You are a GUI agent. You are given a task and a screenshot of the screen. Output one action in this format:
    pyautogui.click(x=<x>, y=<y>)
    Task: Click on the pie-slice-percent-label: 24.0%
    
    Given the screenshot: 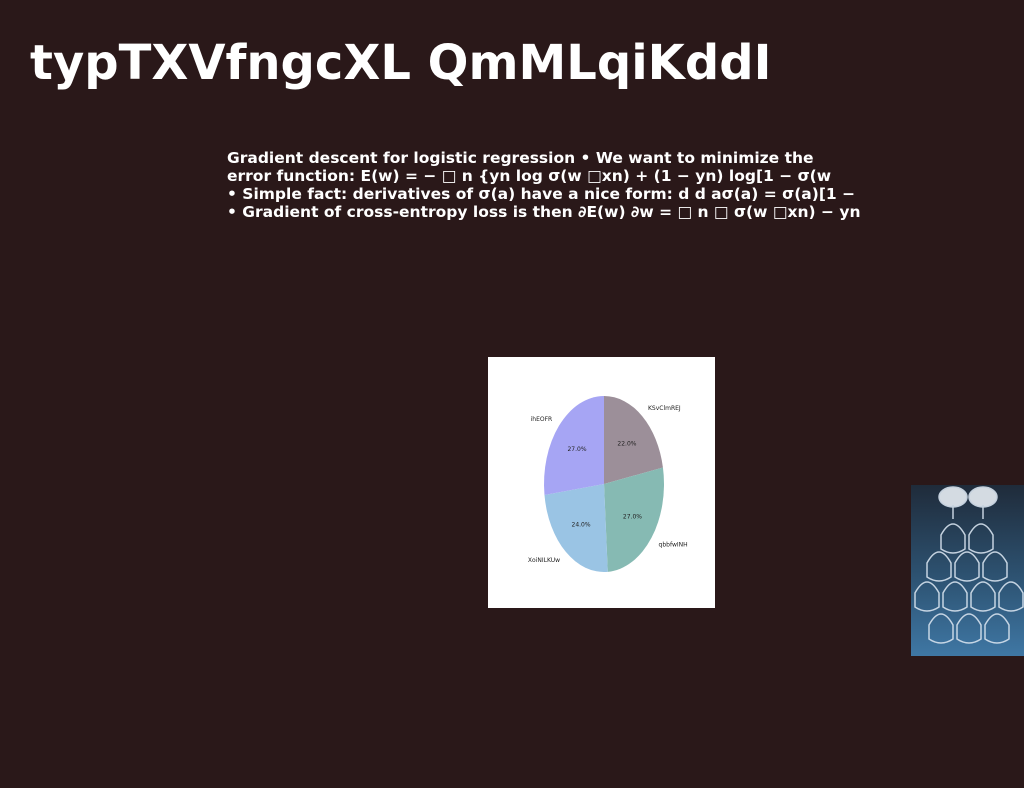 What is the action you would take?
    pyautogui.click(x=581, y=525)
    